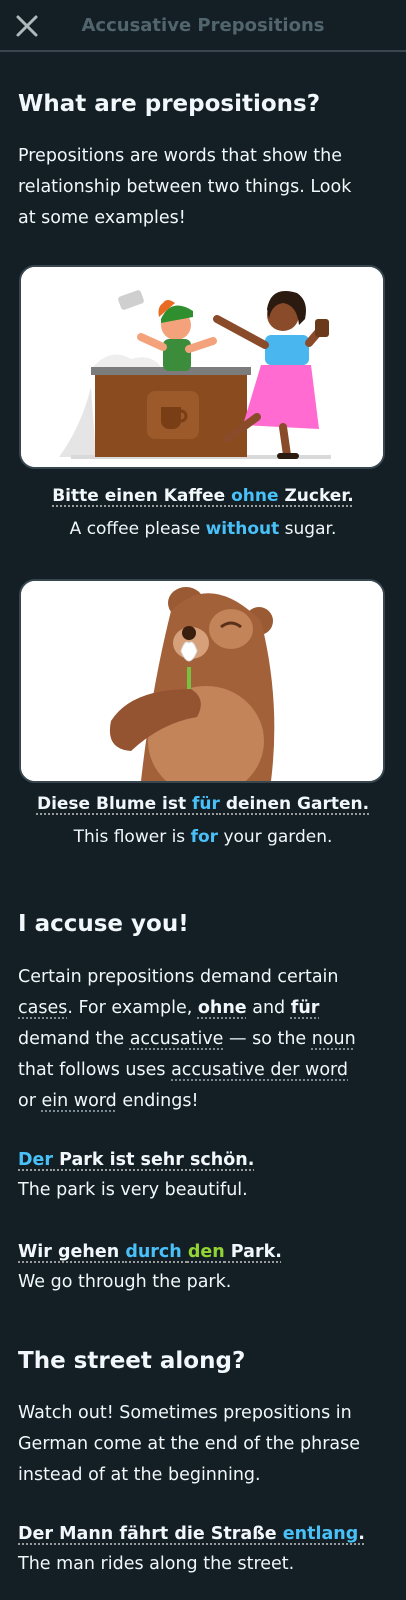  Describe the element at coordinates (202, 367) in the screenshot. I see `coffee-illustration` at that location.